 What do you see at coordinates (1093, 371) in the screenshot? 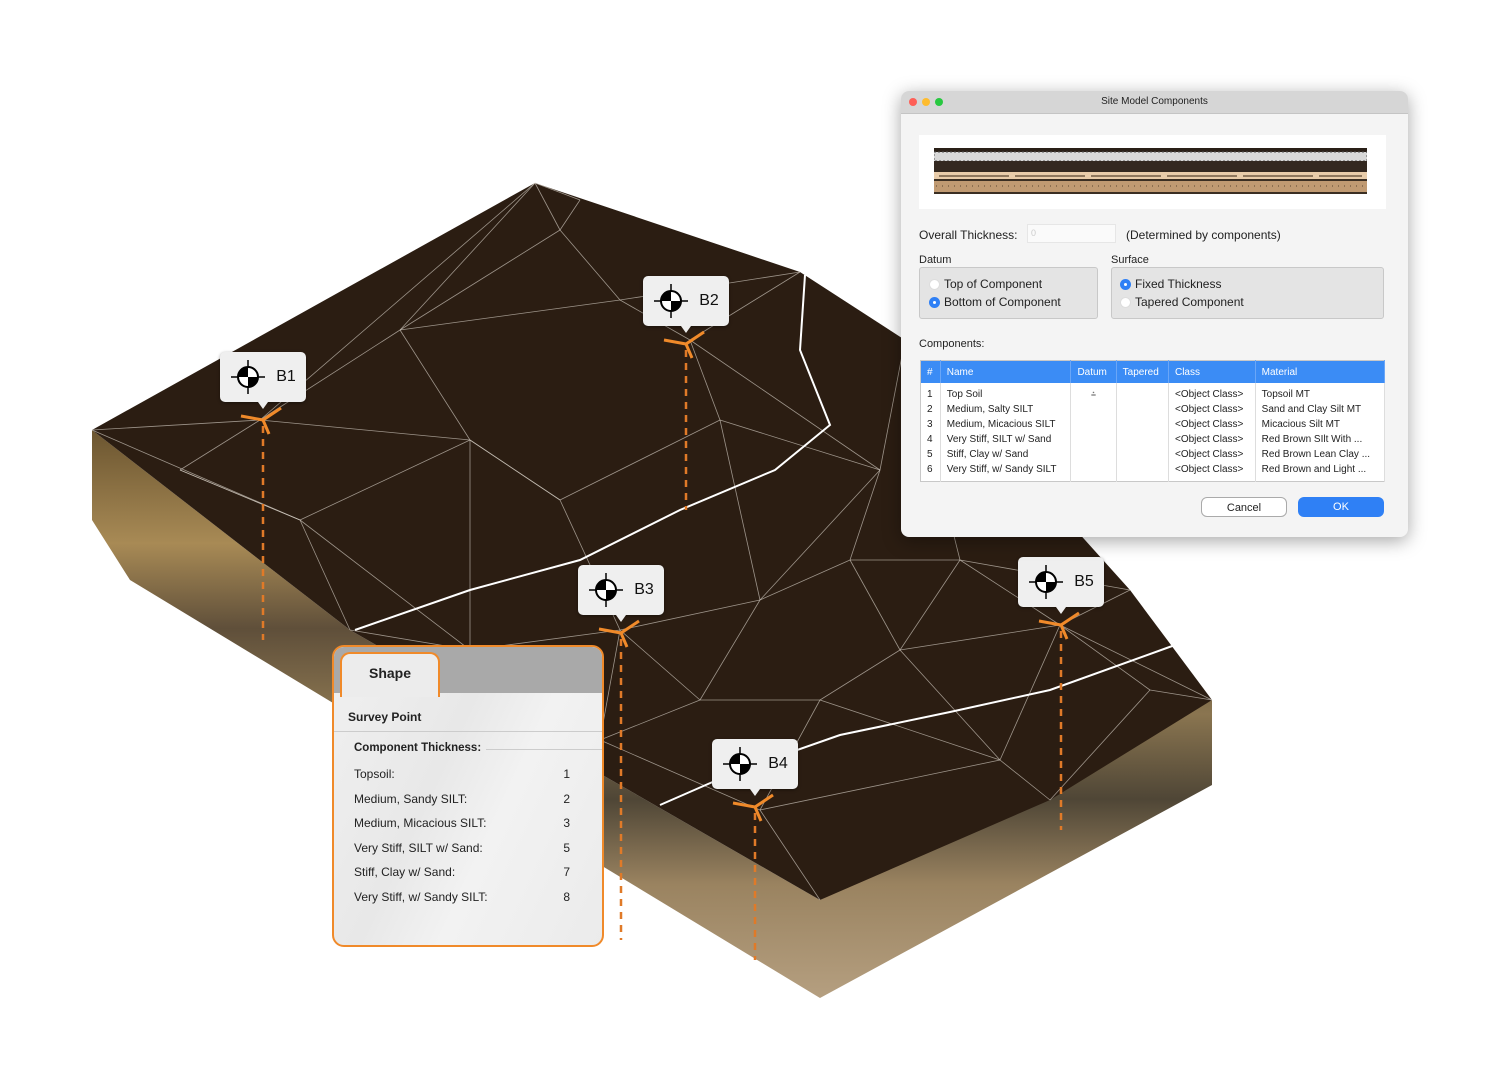
I see `column-header: Datum` at bounding box center [1093, 371].